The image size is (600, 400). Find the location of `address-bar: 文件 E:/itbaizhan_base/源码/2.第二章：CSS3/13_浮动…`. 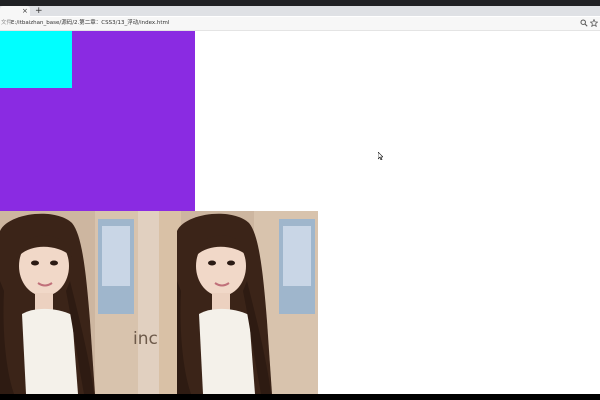

address-bar: 文件 E:/itbaizhan_base/源码/2.第二章：CSS3/13_浮动… is located at coordinates (300, 24).